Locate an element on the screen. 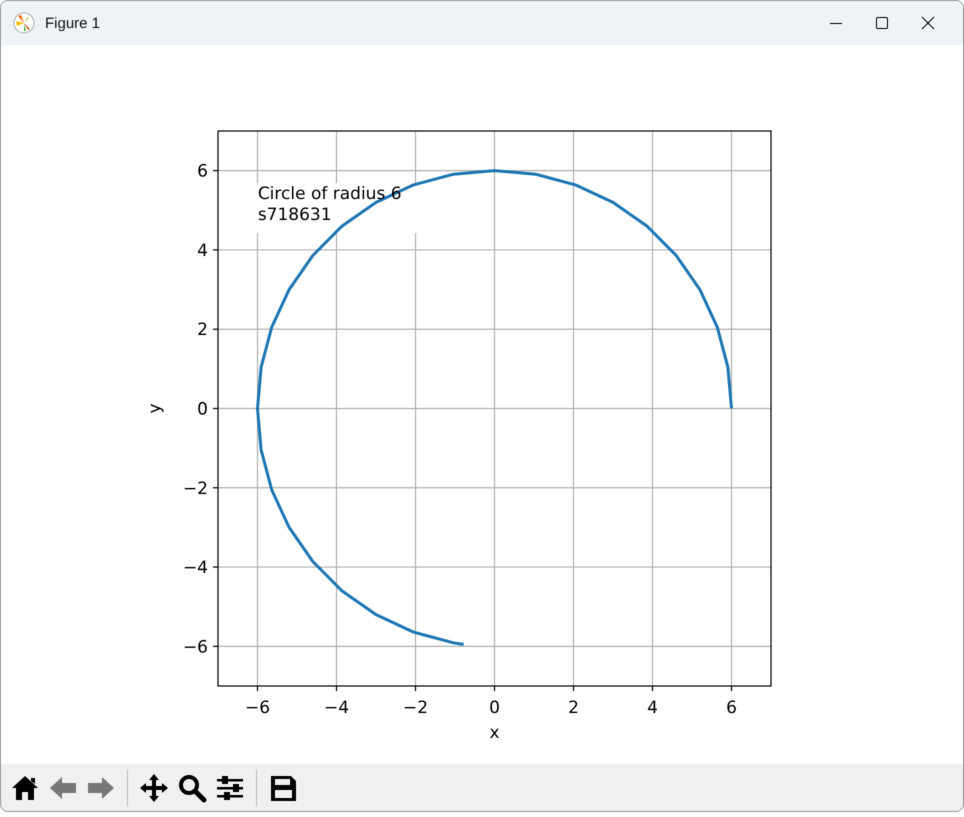  minimize-icon is located at coordinates (836, 23).